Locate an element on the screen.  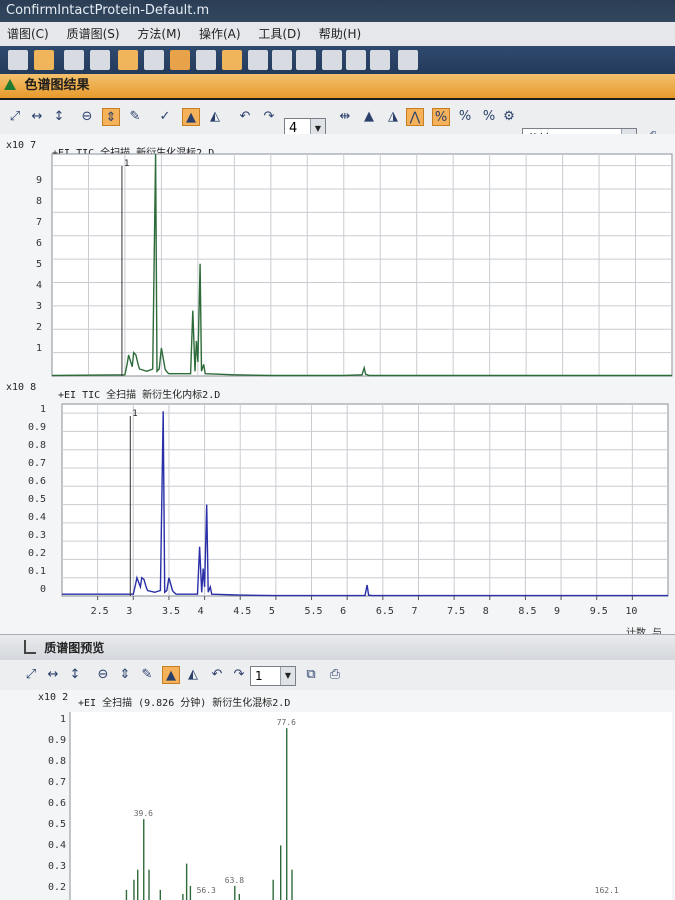
plot3-peak-label: 162.1 is located at coordinates (607, 890).